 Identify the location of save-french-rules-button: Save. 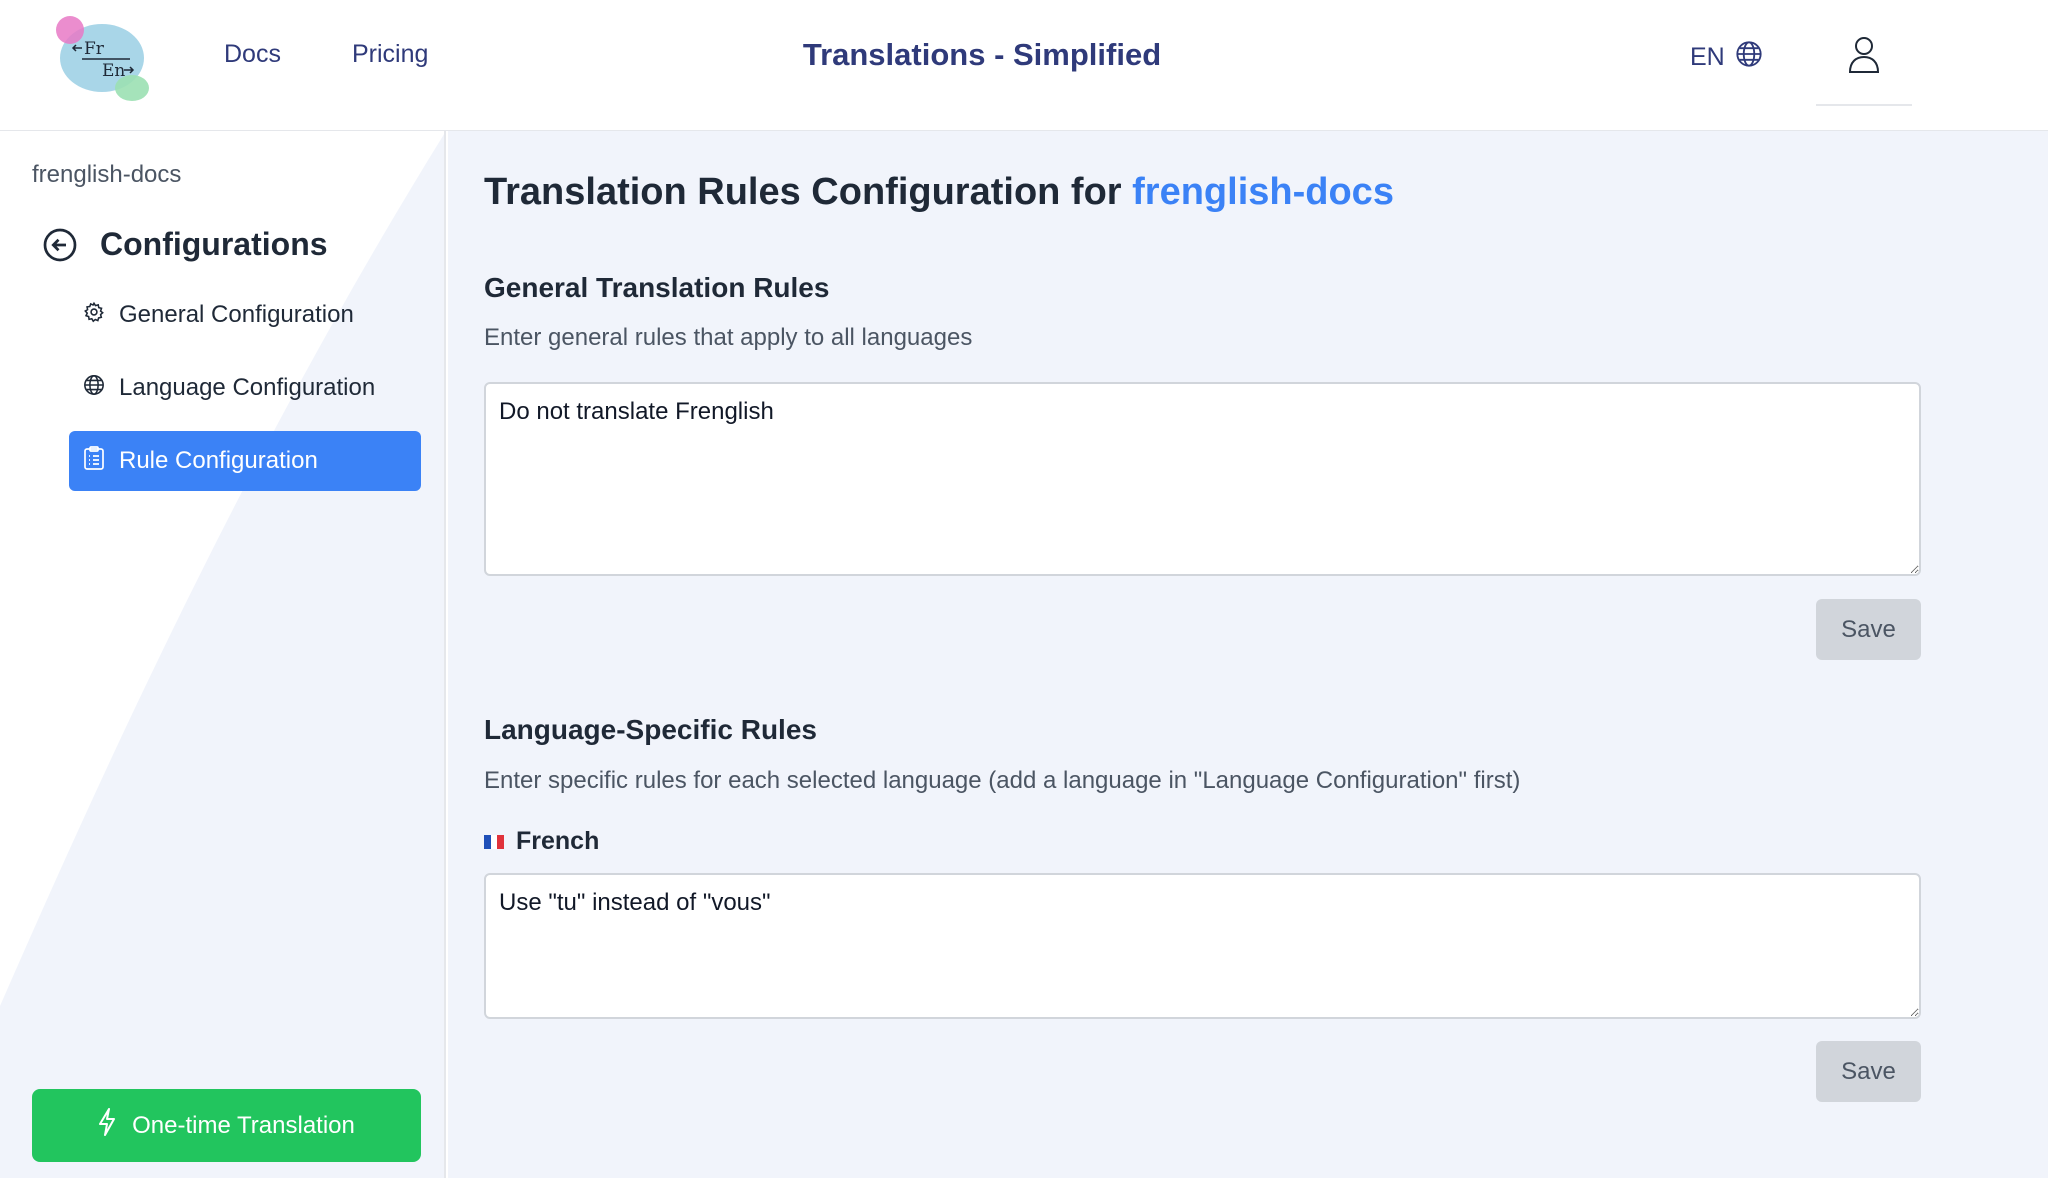
(1868, 1071).